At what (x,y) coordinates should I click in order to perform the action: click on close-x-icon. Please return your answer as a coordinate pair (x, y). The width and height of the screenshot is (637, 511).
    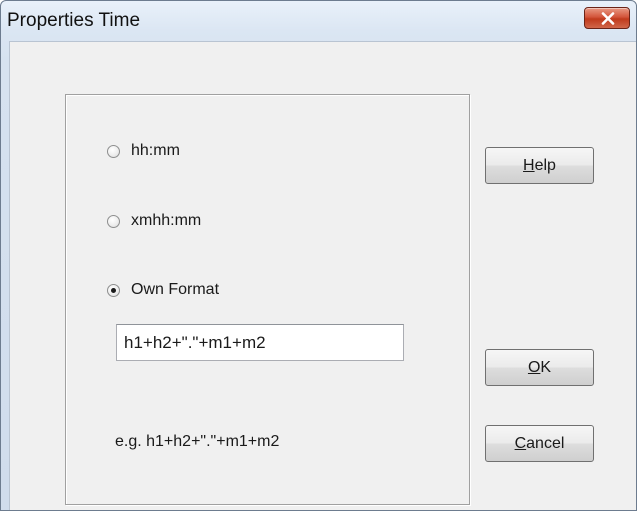
    Looking at the image, I should click on (608, 18).